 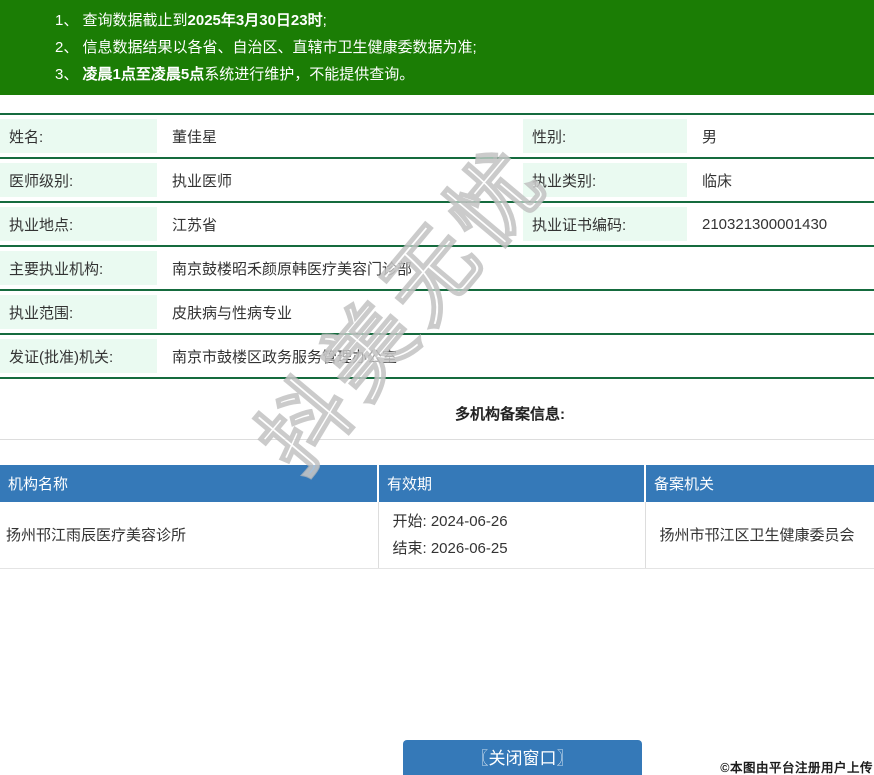 I want to click on table-row: 执业地点: 江苏省 执业证书编码: 210321300001430, so click(x=437, y=224).